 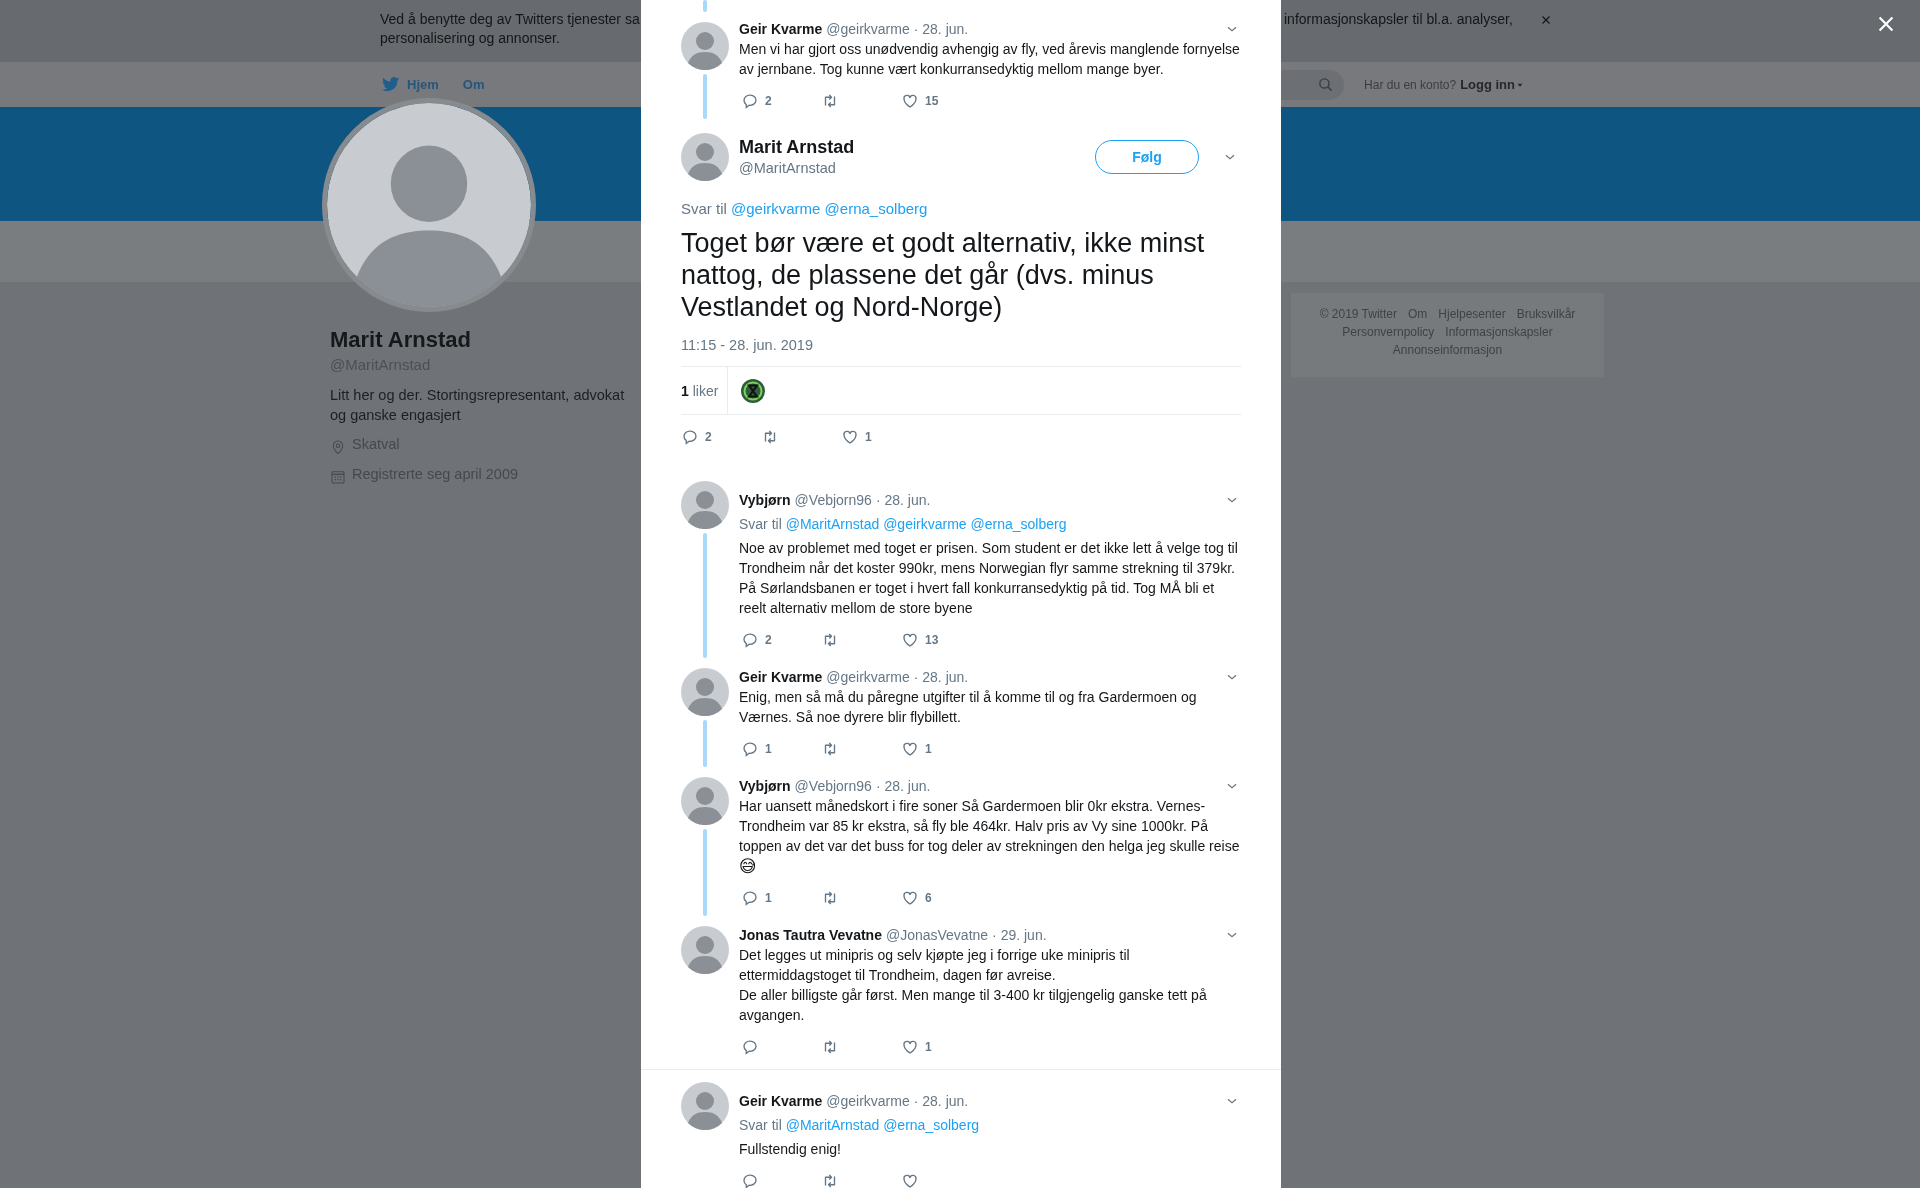 I want to click on liker-avatar, so click(x=753, y=390).